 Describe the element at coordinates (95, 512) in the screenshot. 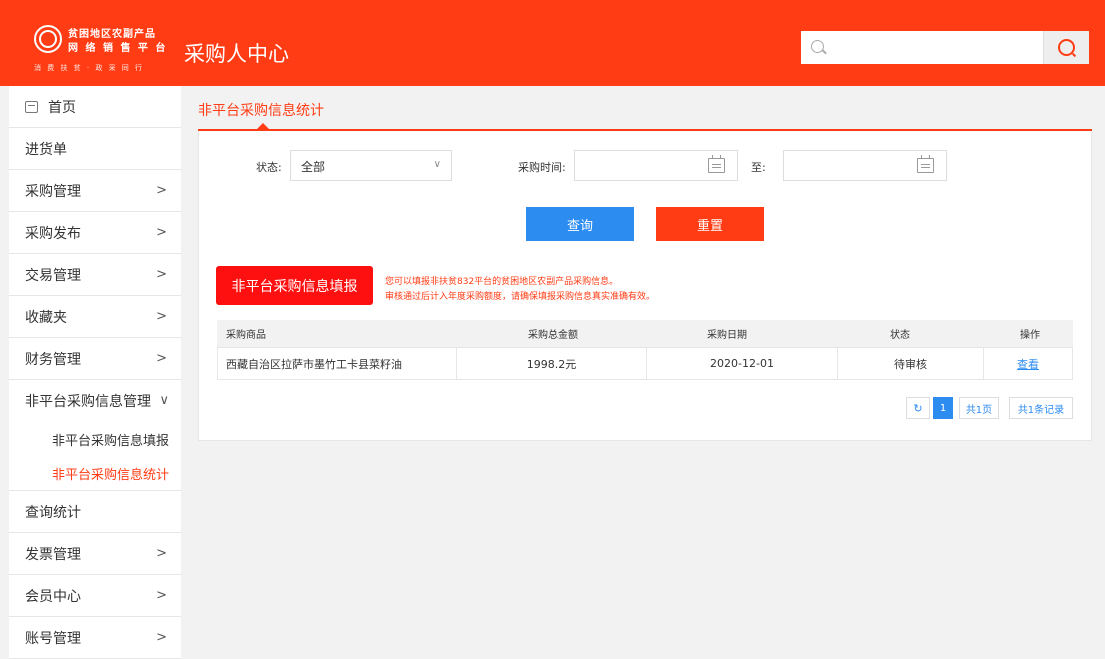

I see `sidebar-item-query-stats: 查询统计` at that location.